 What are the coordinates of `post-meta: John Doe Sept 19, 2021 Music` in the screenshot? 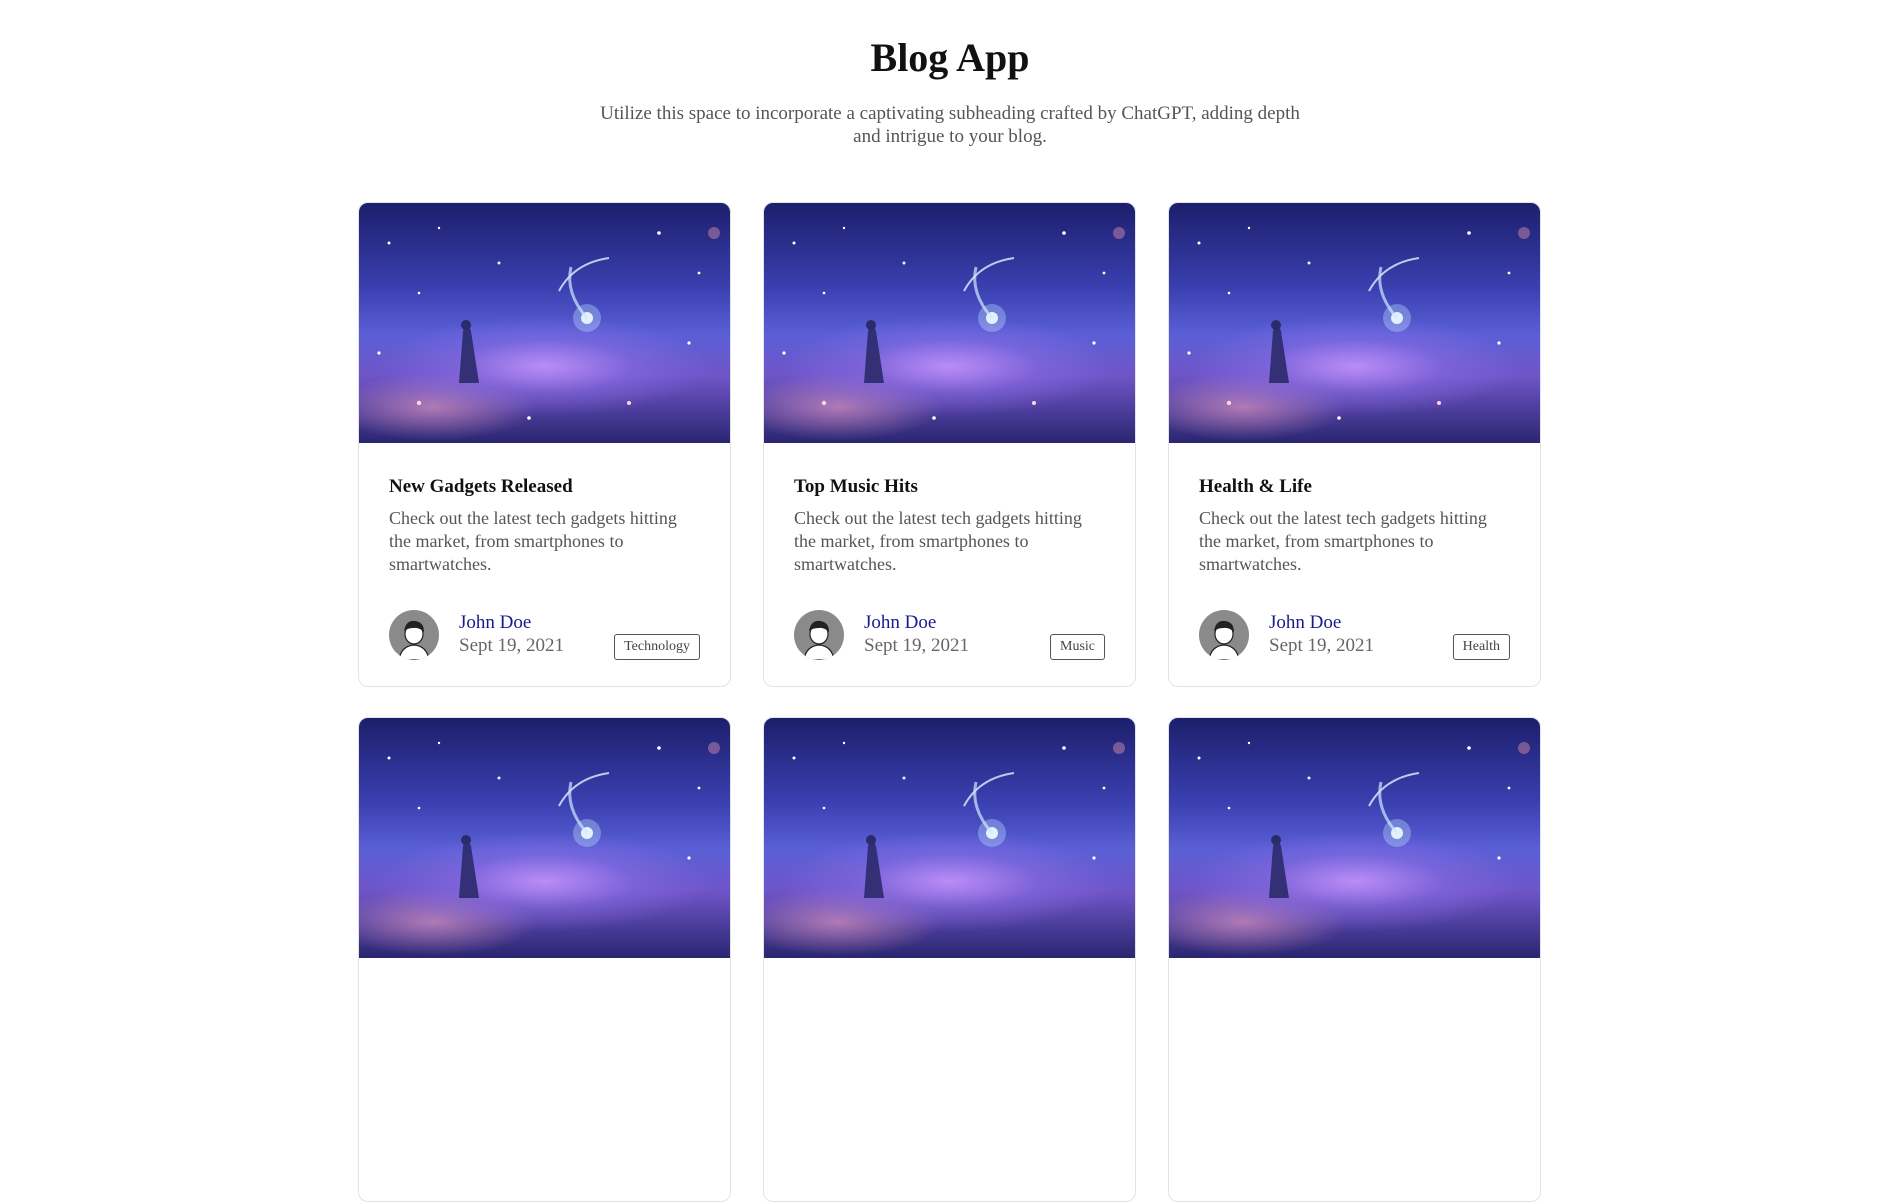 It's located at (949, 635).